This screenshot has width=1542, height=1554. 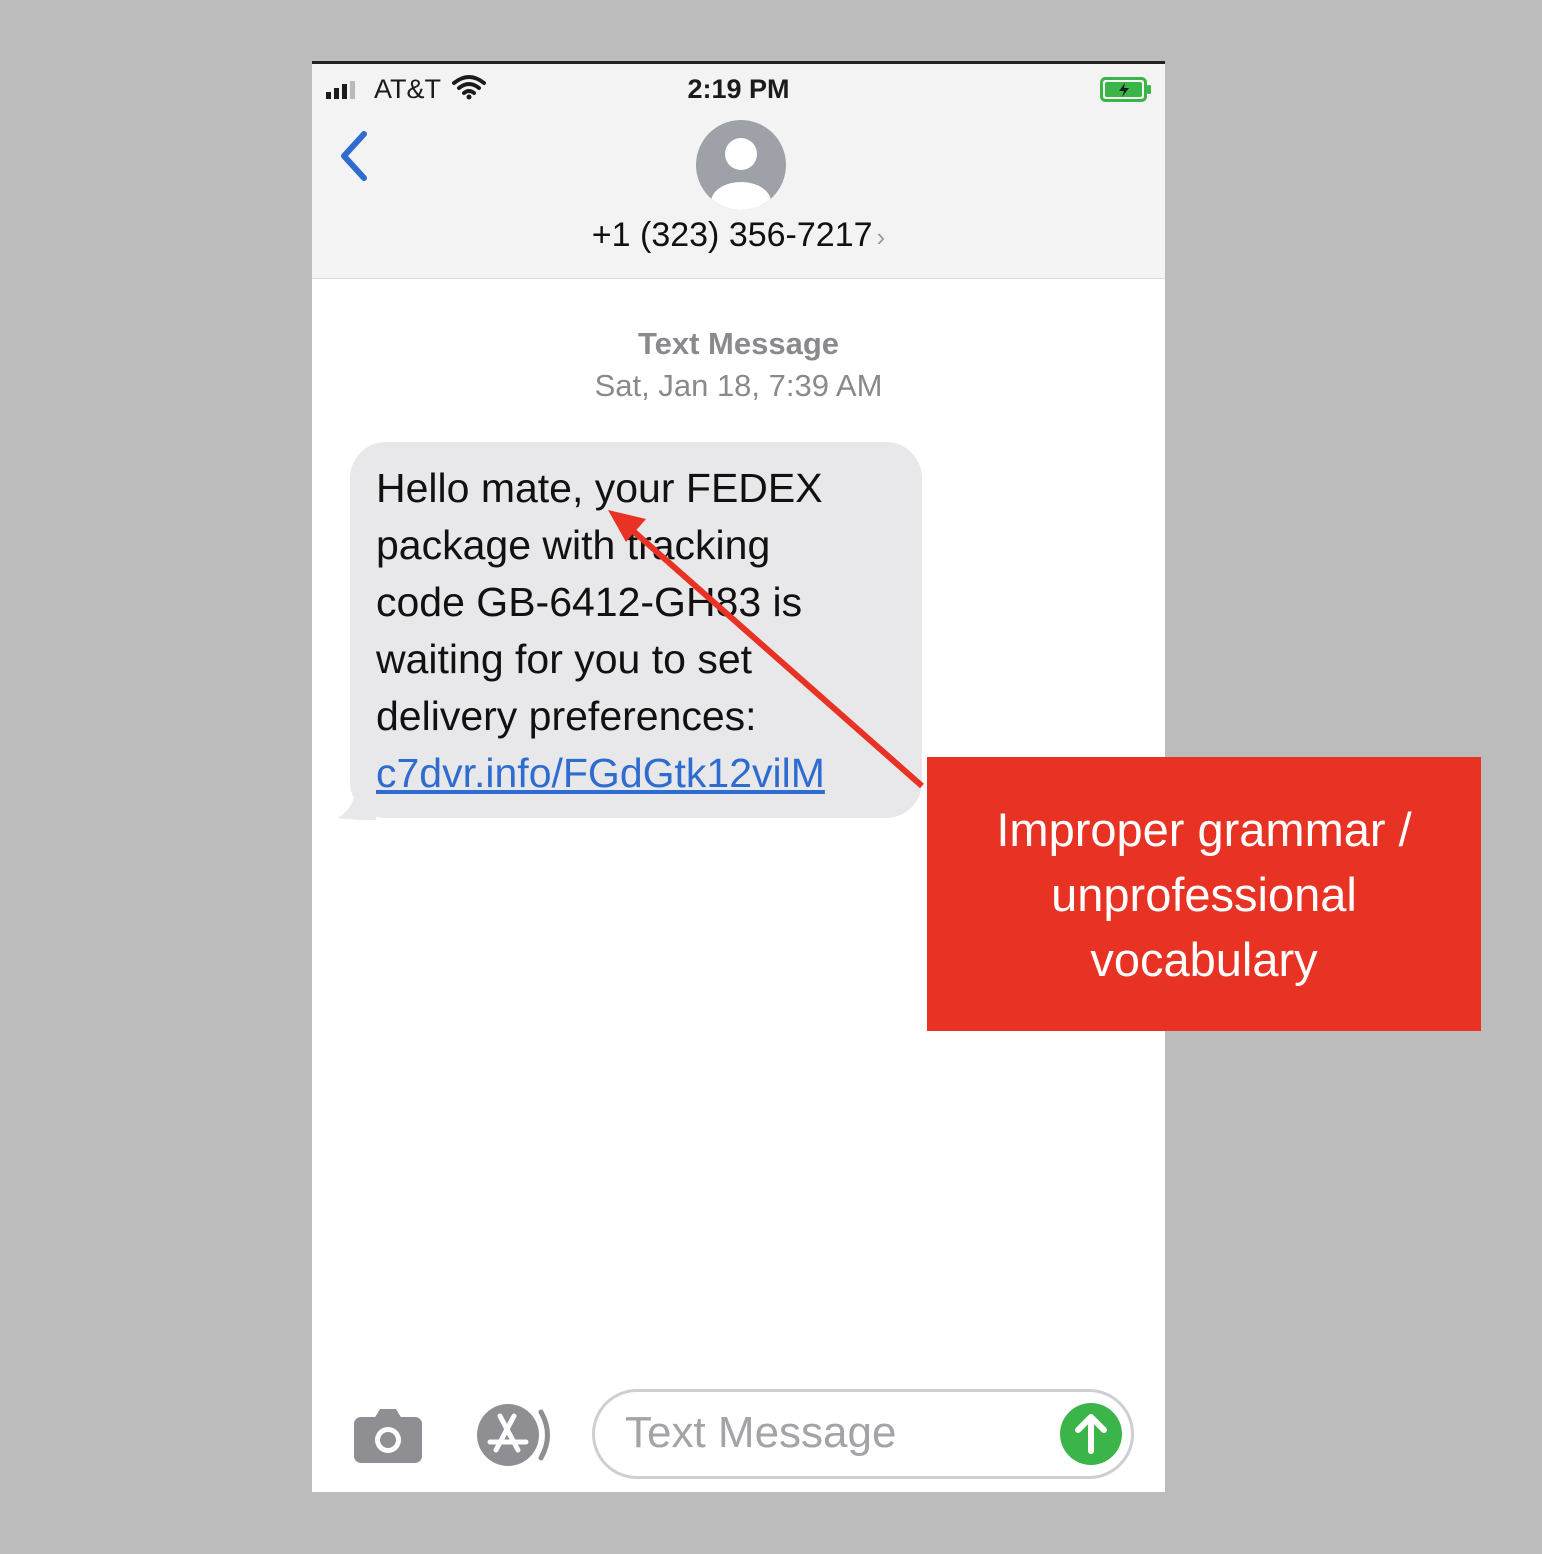 I want to click on status-bar: AT&T 2:19 PM, so click(x=738, y=89).